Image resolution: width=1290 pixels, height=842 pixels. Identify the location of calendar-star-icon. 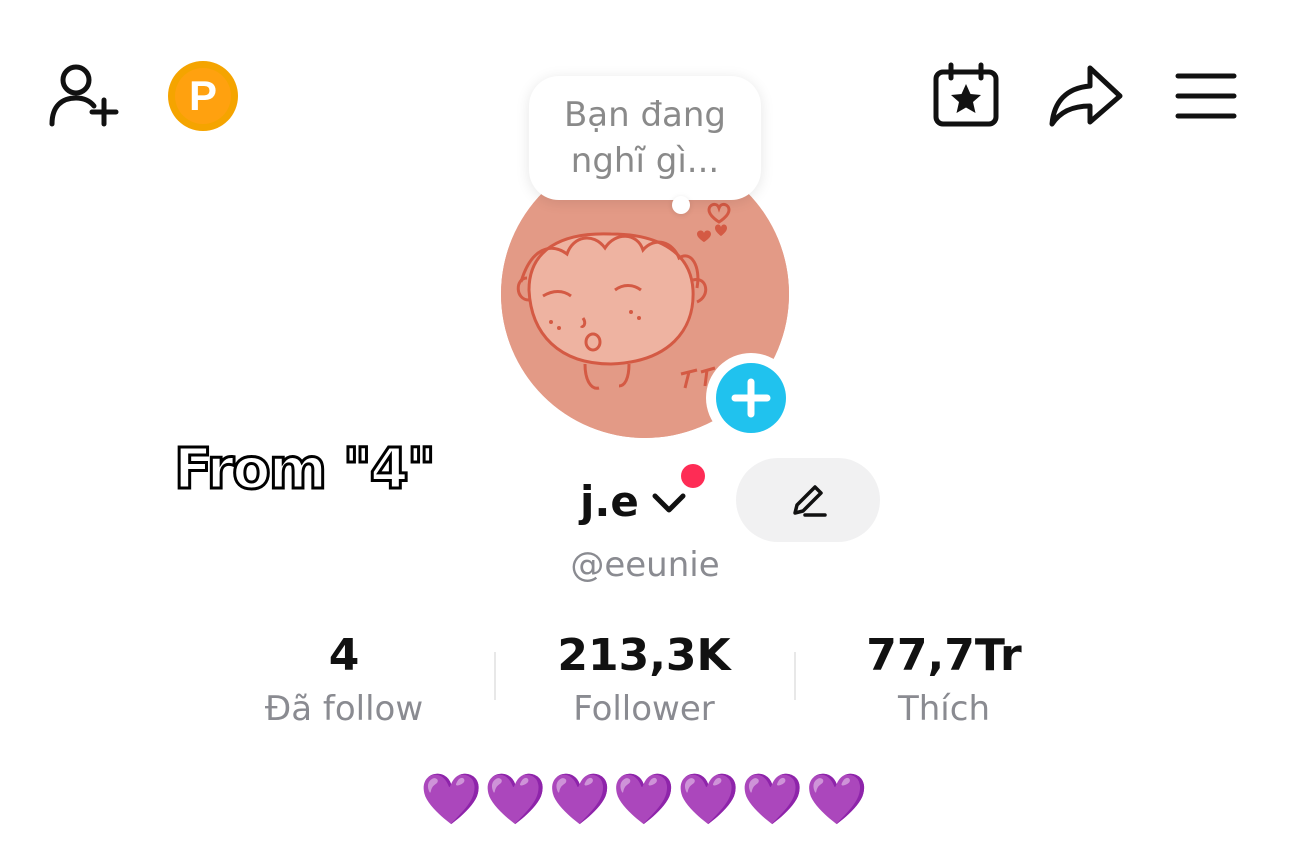
(966, 94).